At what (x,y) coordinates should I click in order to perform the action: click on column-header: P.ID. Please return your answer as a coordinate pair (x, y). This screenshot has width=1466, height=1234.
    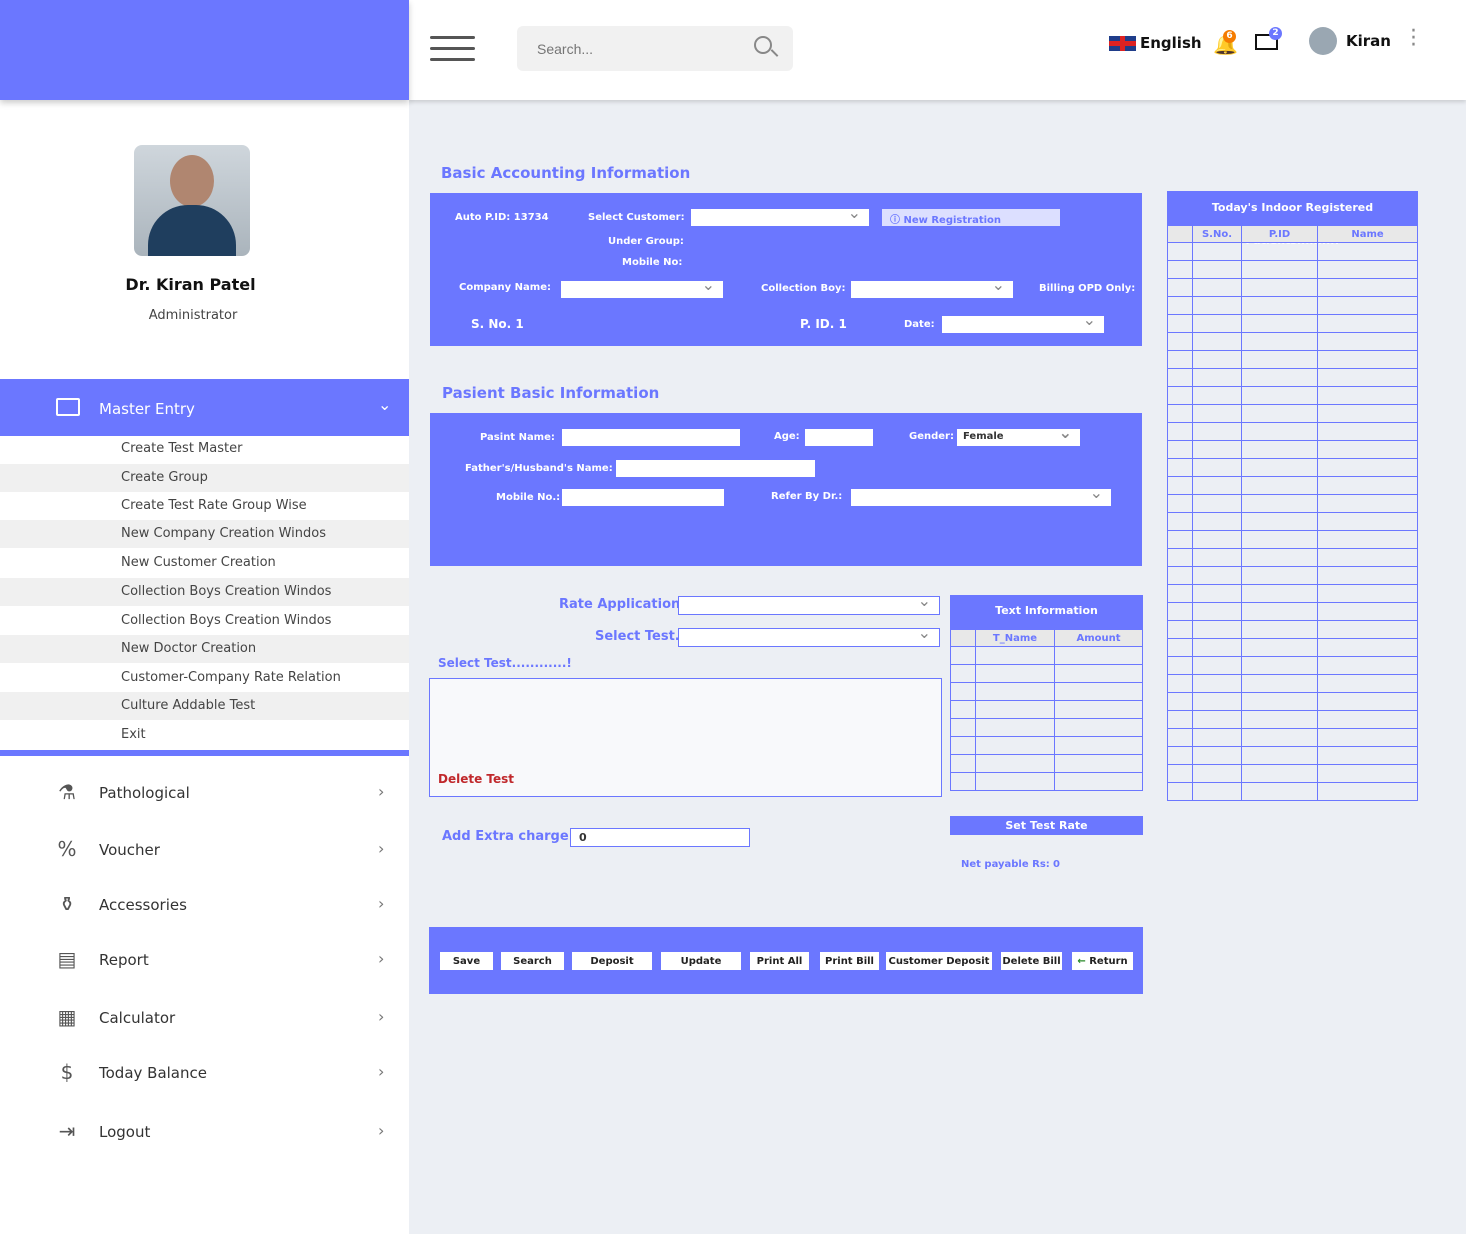
    Looking at the image, I should click on (1279, 234).